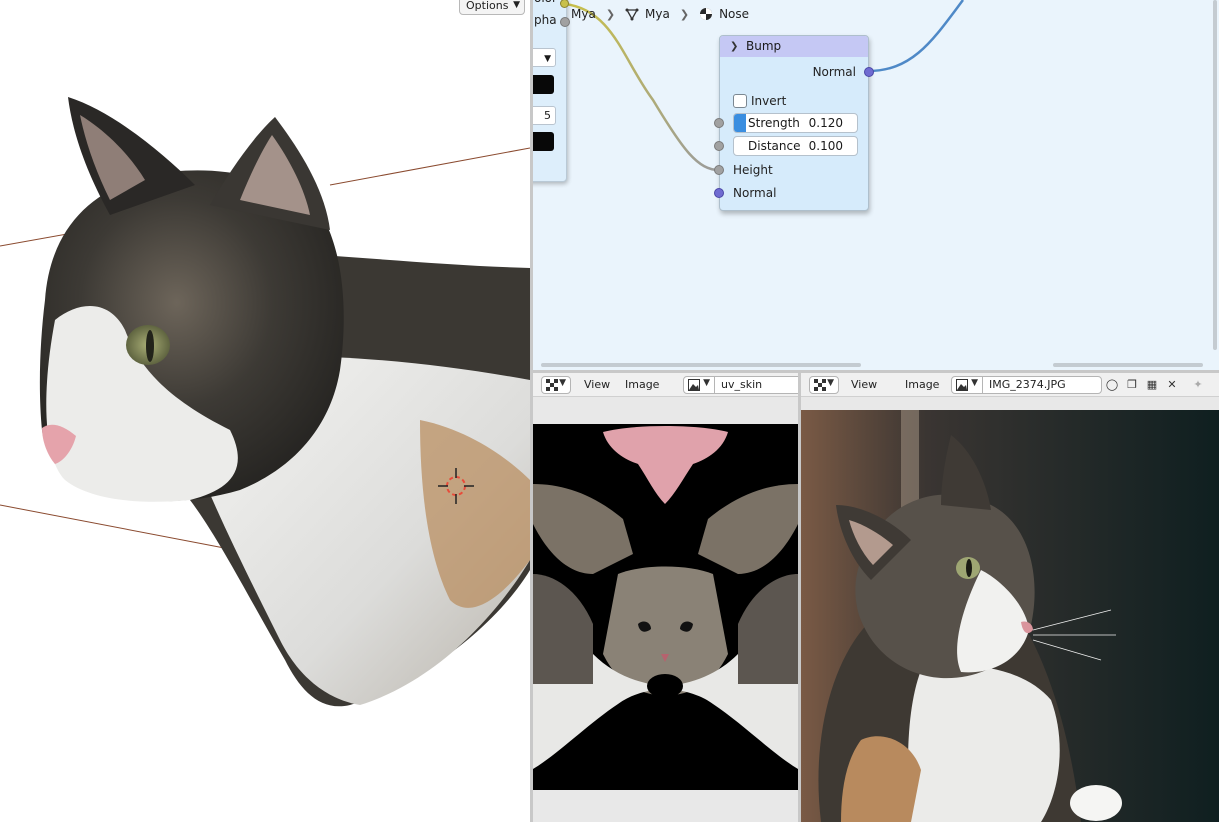  Describe the element at coordinates (706, 14) in the screenshot. I see `material-icon` at that location.